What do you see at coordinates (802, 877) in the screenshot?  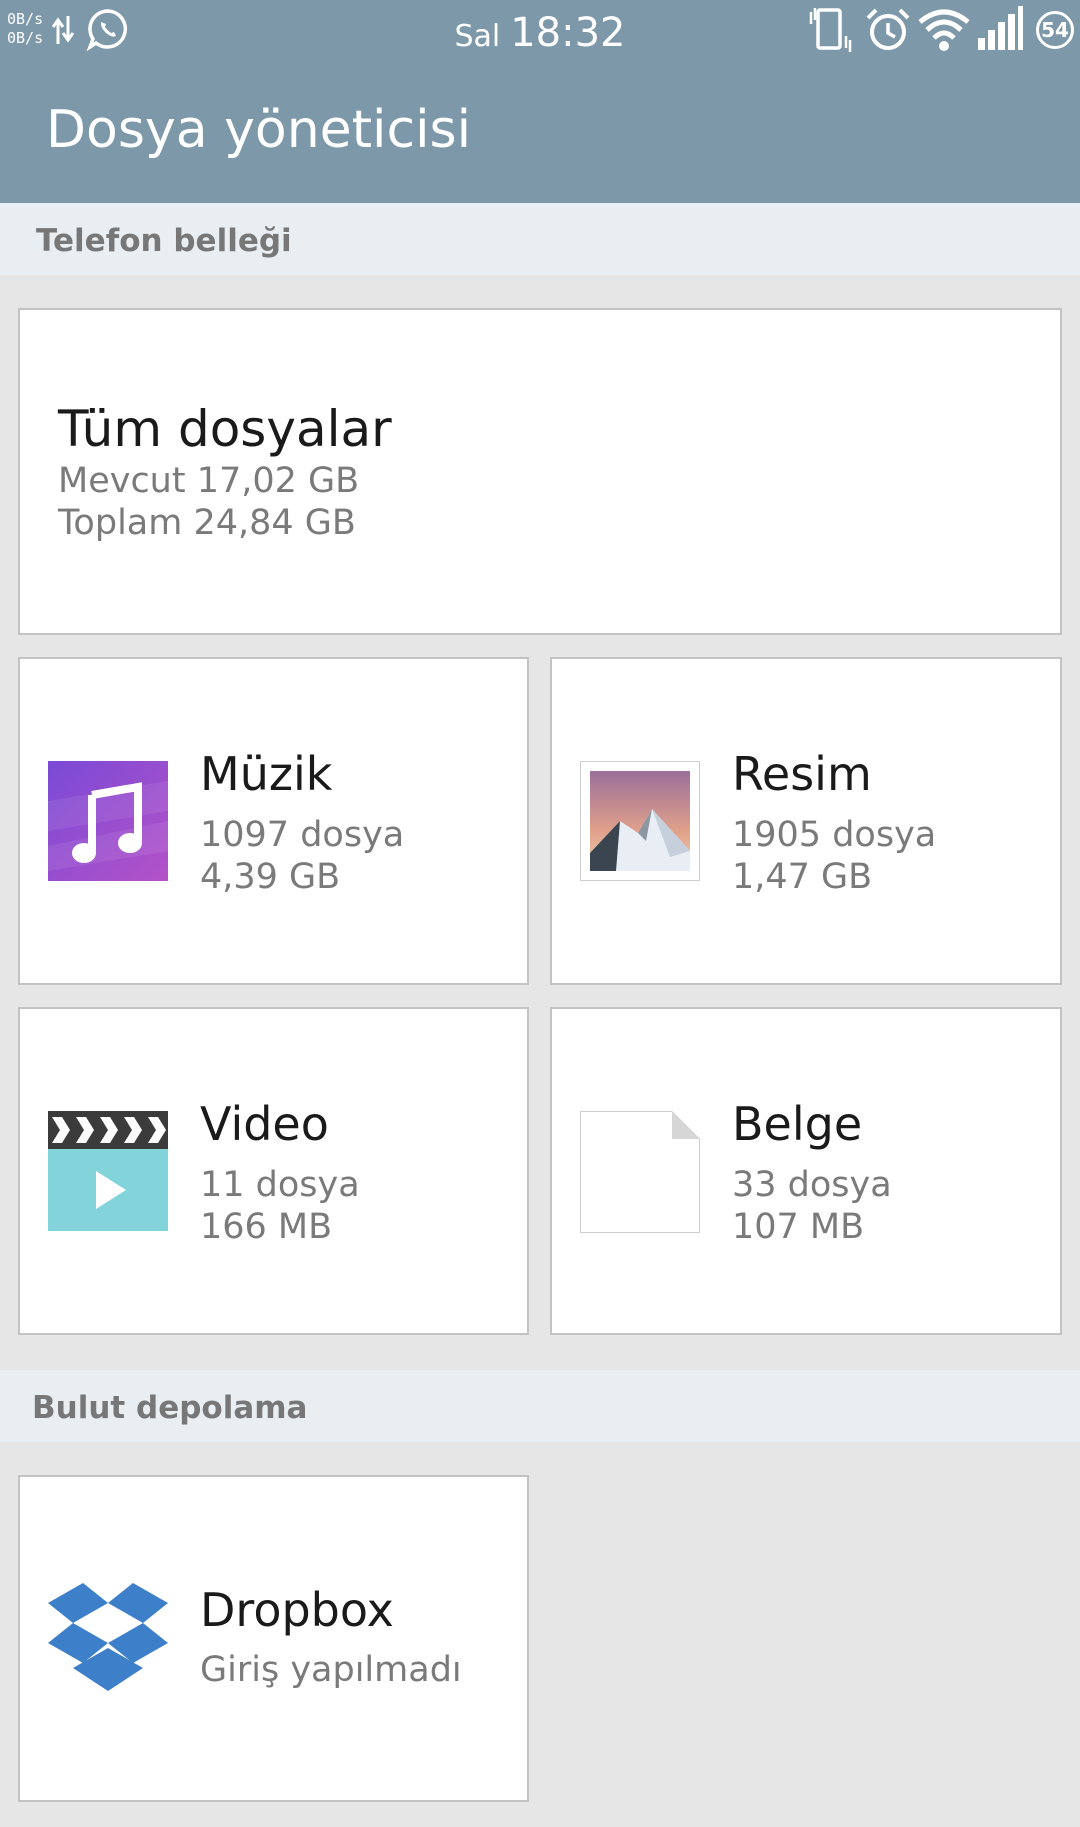 I see `file-size: 1,47 GB` at bounding box center [802, 877].